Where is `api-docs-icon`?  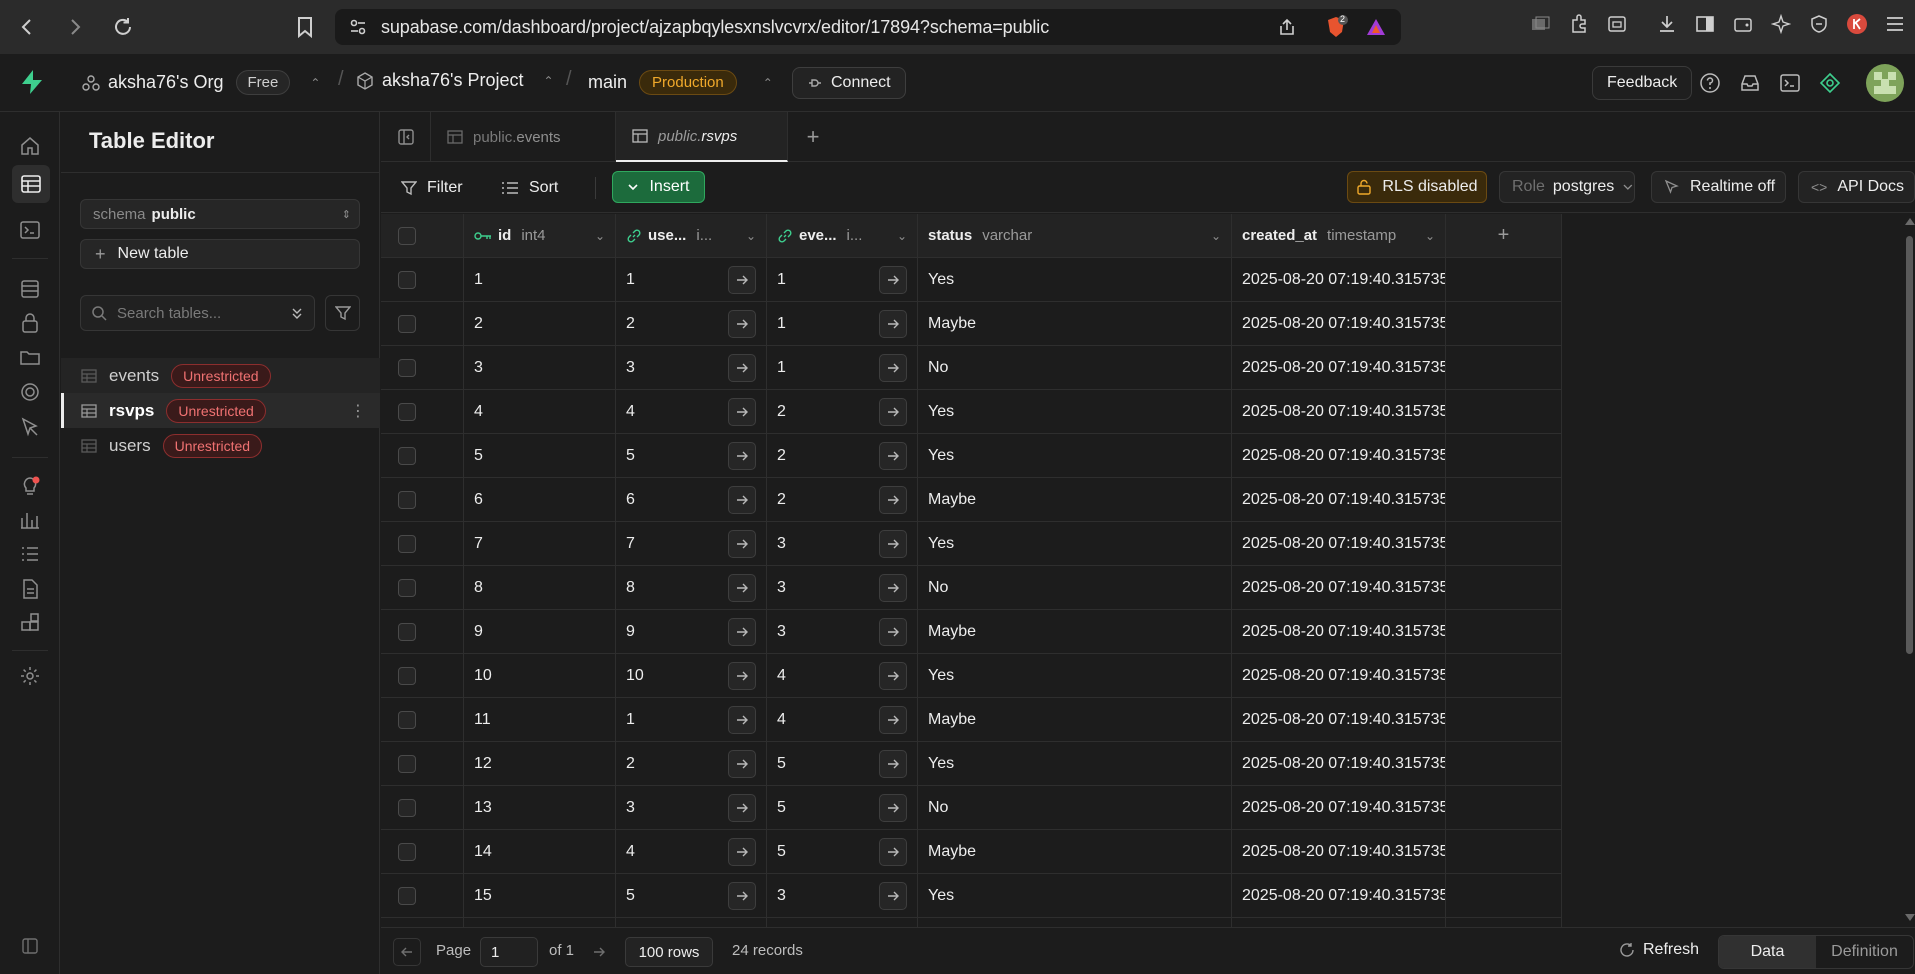 api-docs-icon is located at coordinates (30, 589).